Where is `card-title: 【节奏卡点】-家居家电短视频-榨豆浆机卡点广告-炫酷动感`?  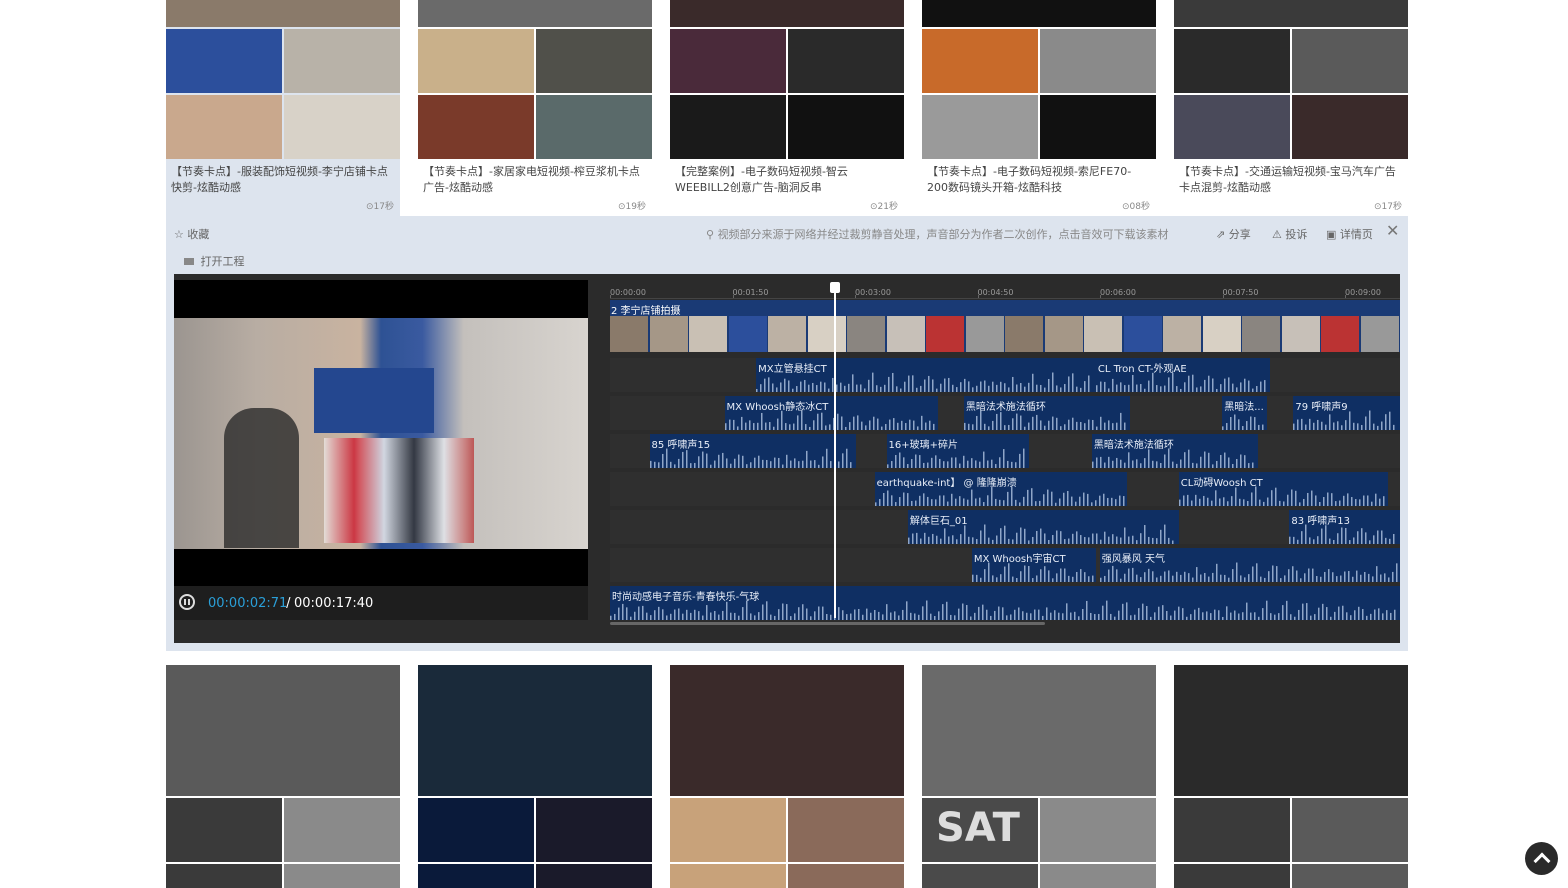
card-title: 【节奏卡点】-家居家电短视频-榨豆浆机卡点广告-炫酷动感 is located at coordinates (535, 181).